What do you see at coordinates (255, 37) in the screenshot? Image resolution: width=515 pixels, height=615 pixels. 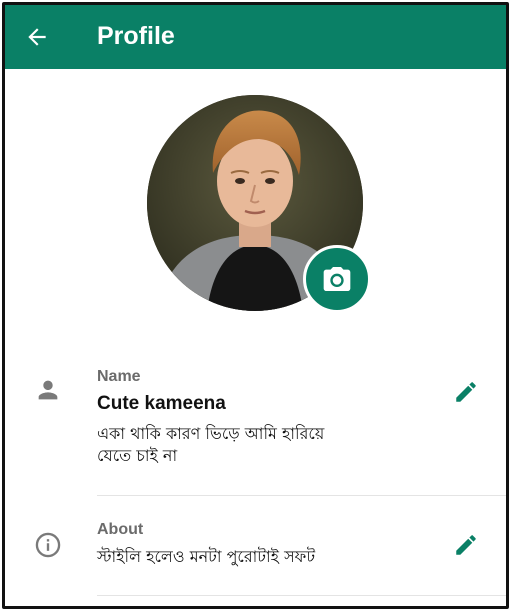 I see `app-bar: Profile` at bounding box center [255, 37].